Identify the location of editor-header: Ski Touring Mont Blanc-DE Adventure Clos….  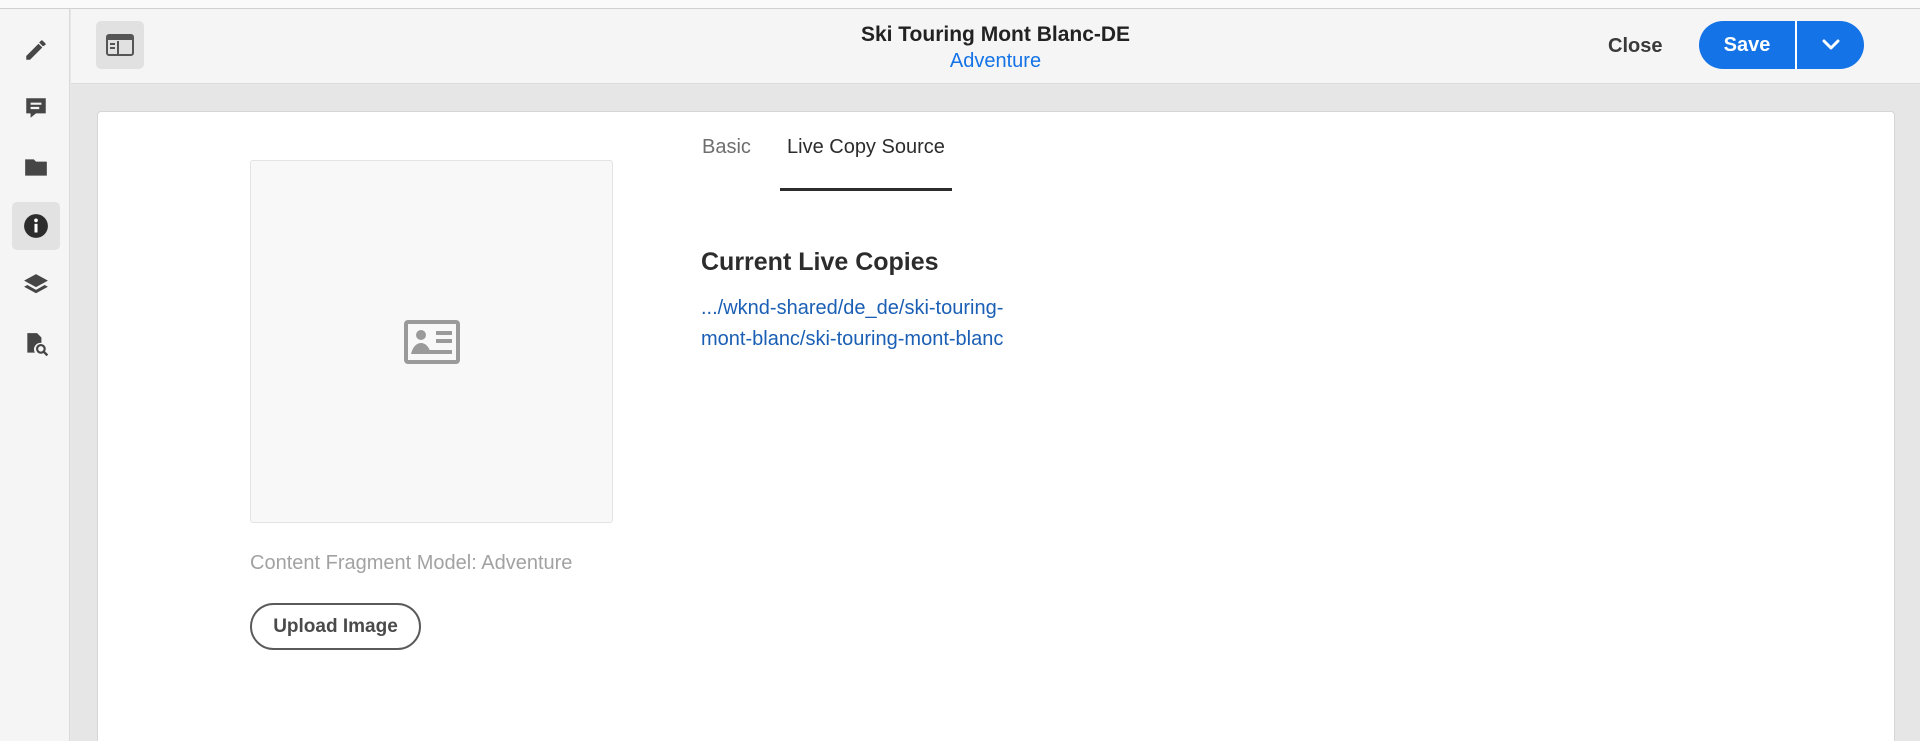
(995, 46).